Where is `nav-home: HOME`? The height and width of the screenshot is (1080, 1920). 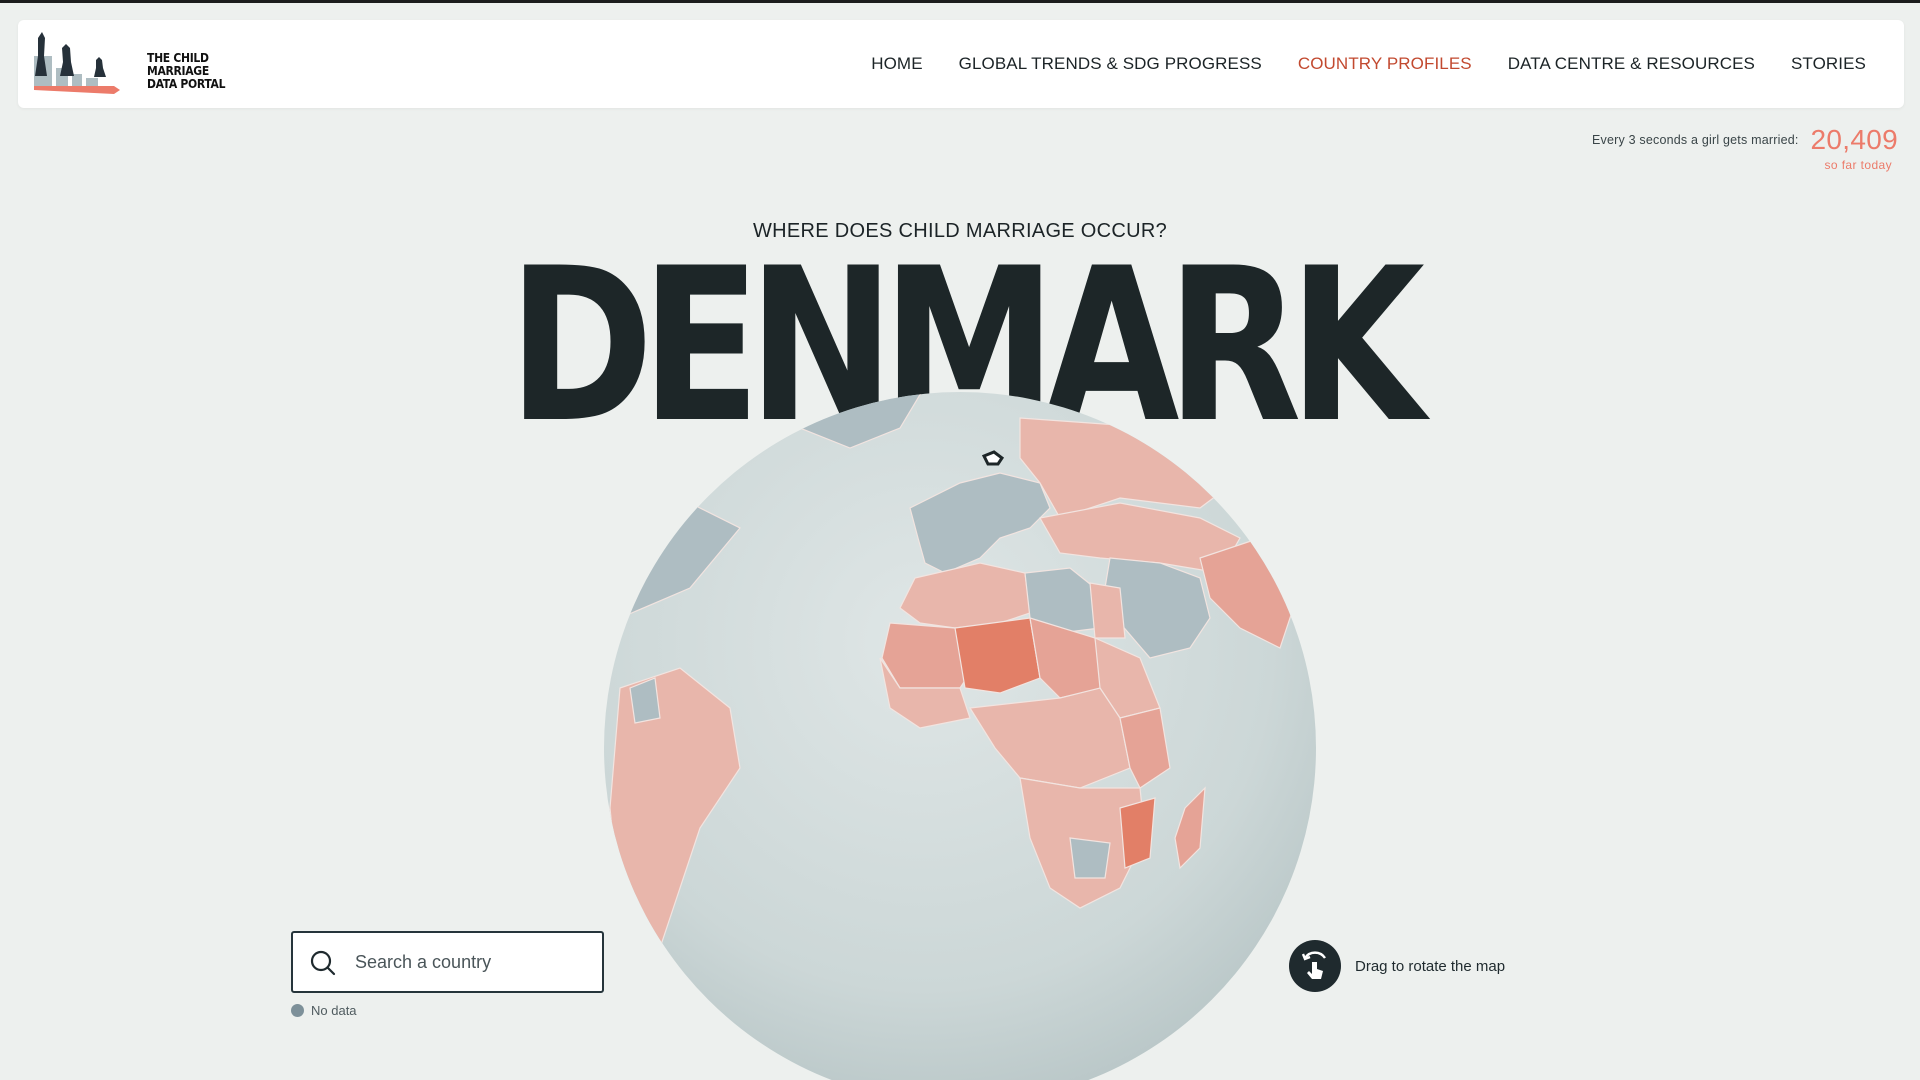 nav-home: HOME is located at coordinates (896, 64).